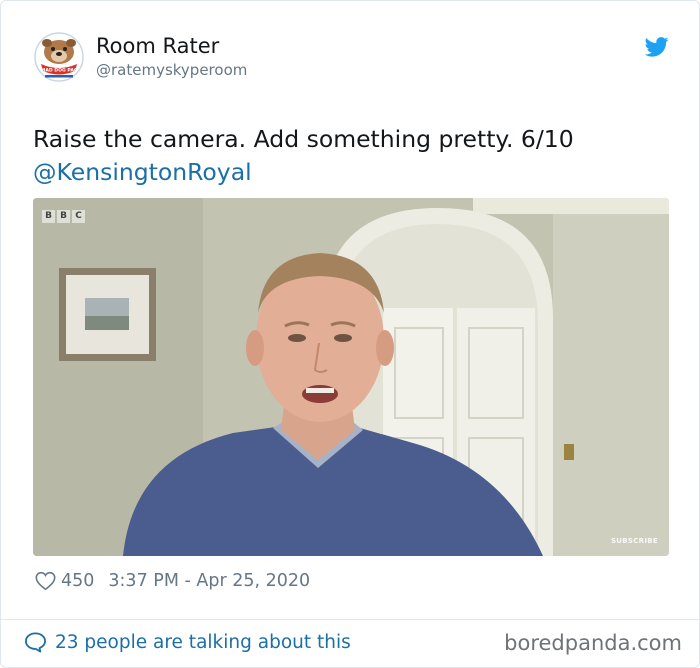  Describe the element at coordinates (77, 581) in the screenshot. I see `like-count: 450` at that location.